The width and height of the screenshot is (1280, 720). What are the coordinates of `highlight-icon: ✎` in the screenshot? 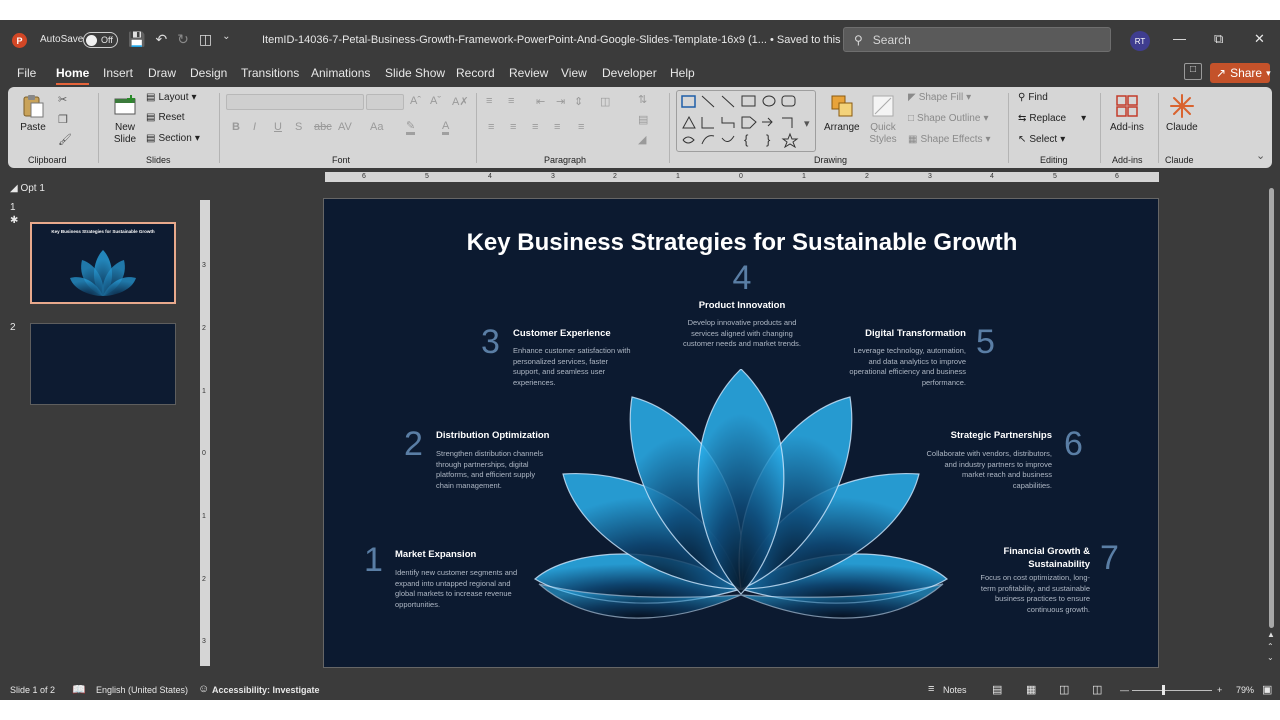 It's located at (411, 128).